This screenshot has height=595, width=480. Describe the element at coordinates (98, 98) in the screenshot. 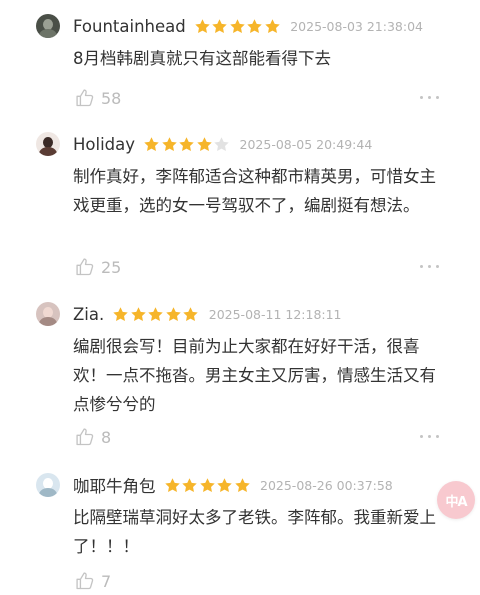

I see `like-button: 58` at that location.